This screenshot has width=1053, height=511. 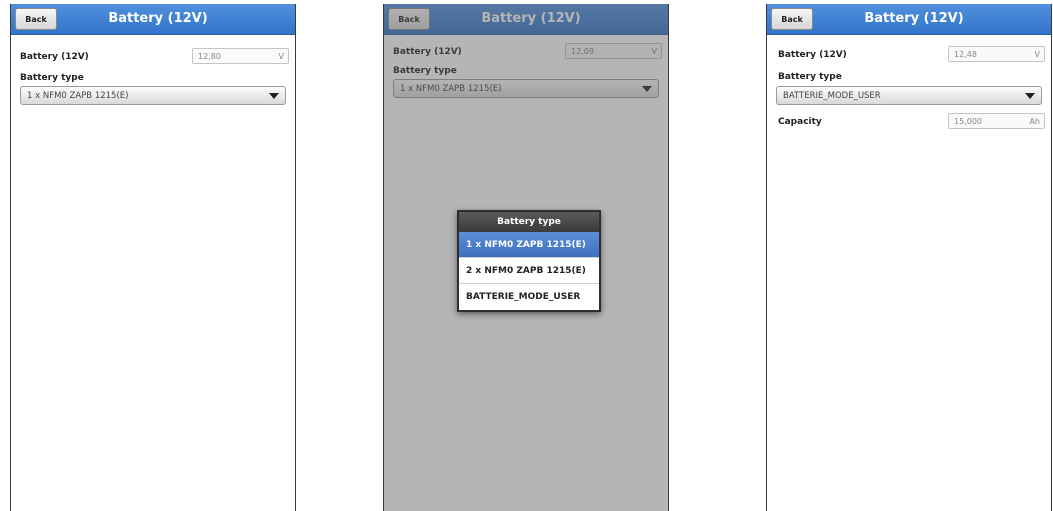 I want to click on dialog-option: 1 x NFM0 ZAPB 1215(E), so click(x=529, y=245).